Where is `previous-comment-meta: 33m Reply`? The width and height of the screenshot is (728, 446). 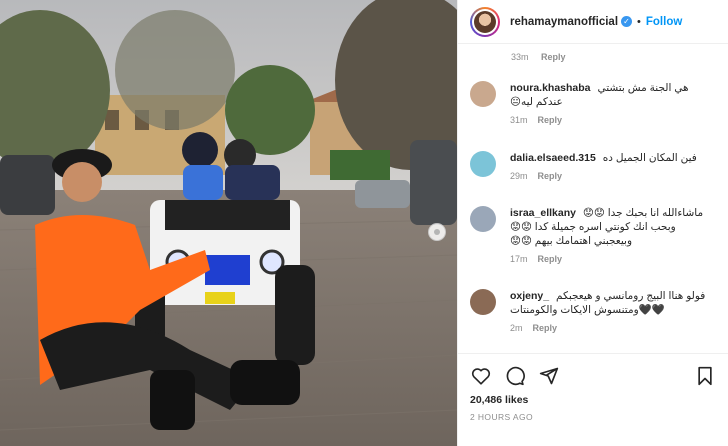
previous-comment-meta: 33m Reply is located at coordinates (593, 59).